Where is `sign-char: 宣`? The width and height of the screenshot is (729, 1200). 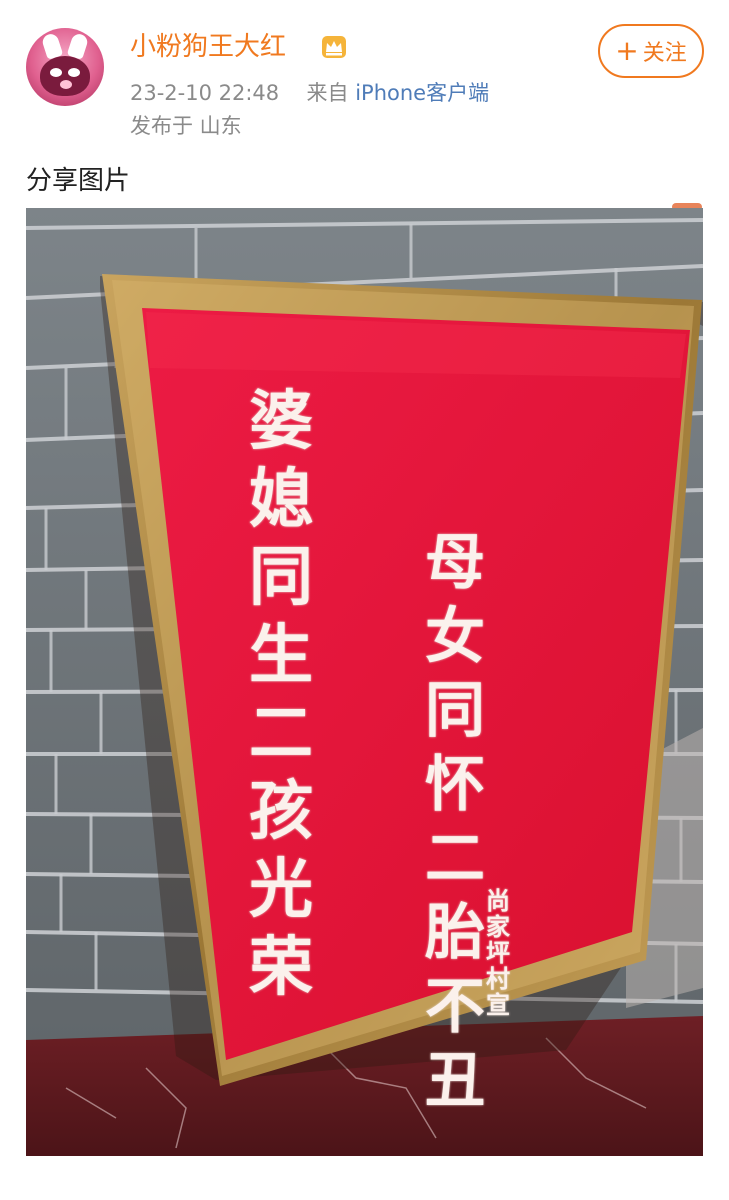 sign-char: 宣 is located at coordinates (498, 1004).